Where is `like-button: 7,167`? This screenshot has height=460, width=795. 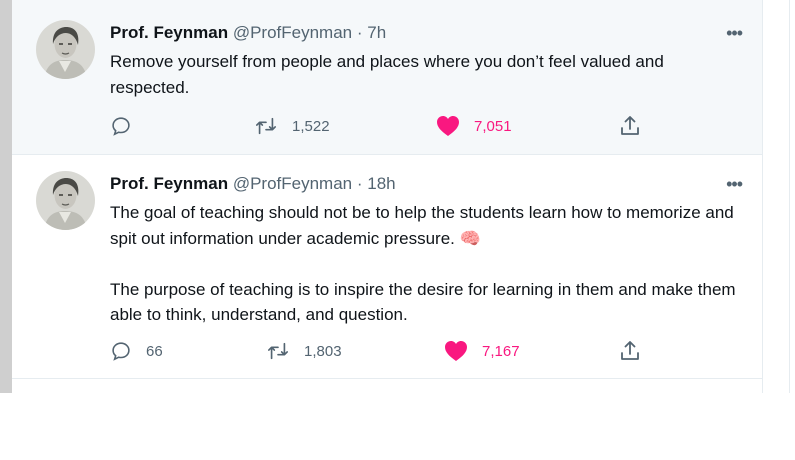
like-button: 7,167 is located at coordinates (482, 351).